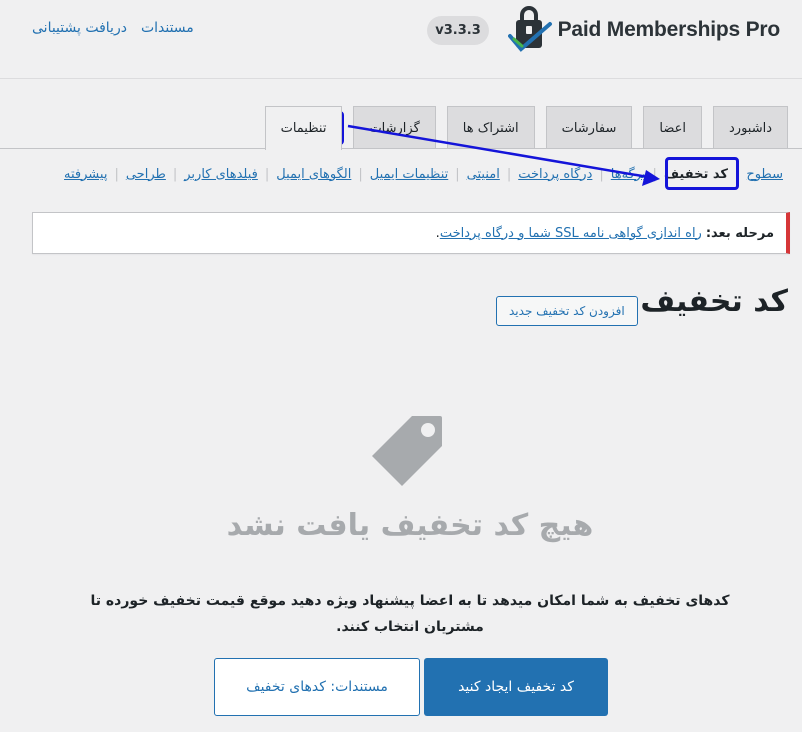 The width and height of the screenshot is (802, 732). What do you see at coordinates (146, 174) in the screenshot?
I see `subnav-design: طراحی` at bounding box center [146, 174].